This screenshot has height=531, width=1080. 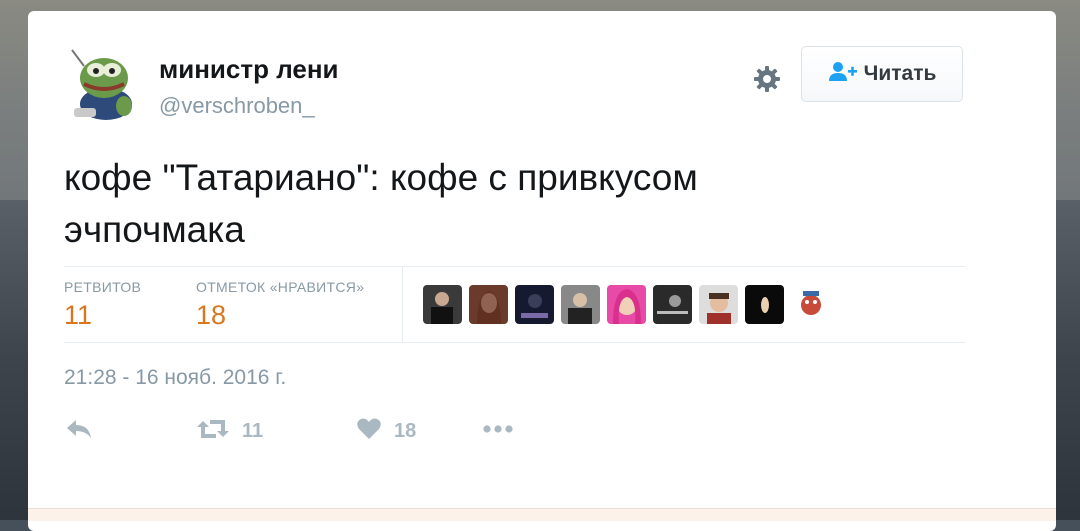 I want to click on retweet-button: 11, so click(x=229, y=431).